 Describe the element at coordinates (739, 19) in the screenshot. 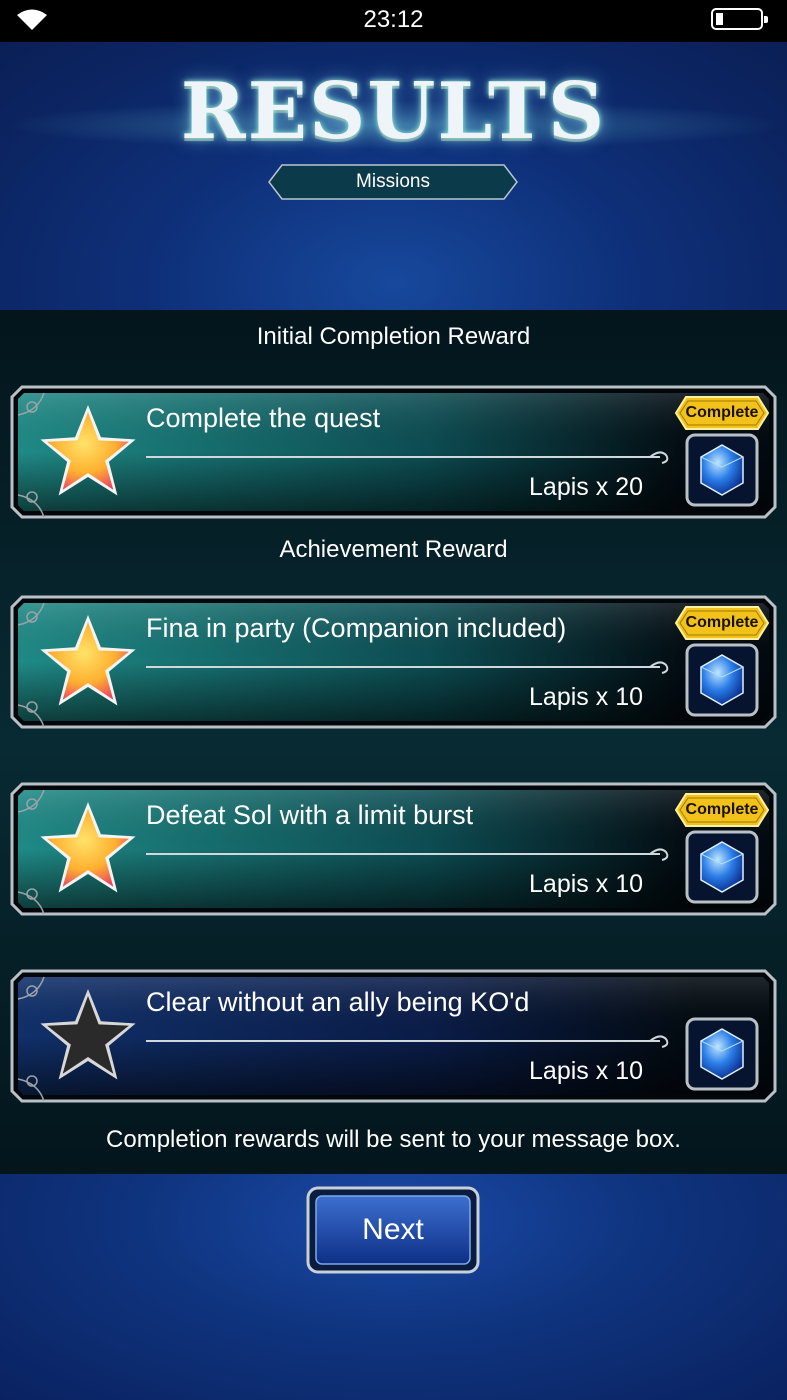

I see `battery-icon` at that location.